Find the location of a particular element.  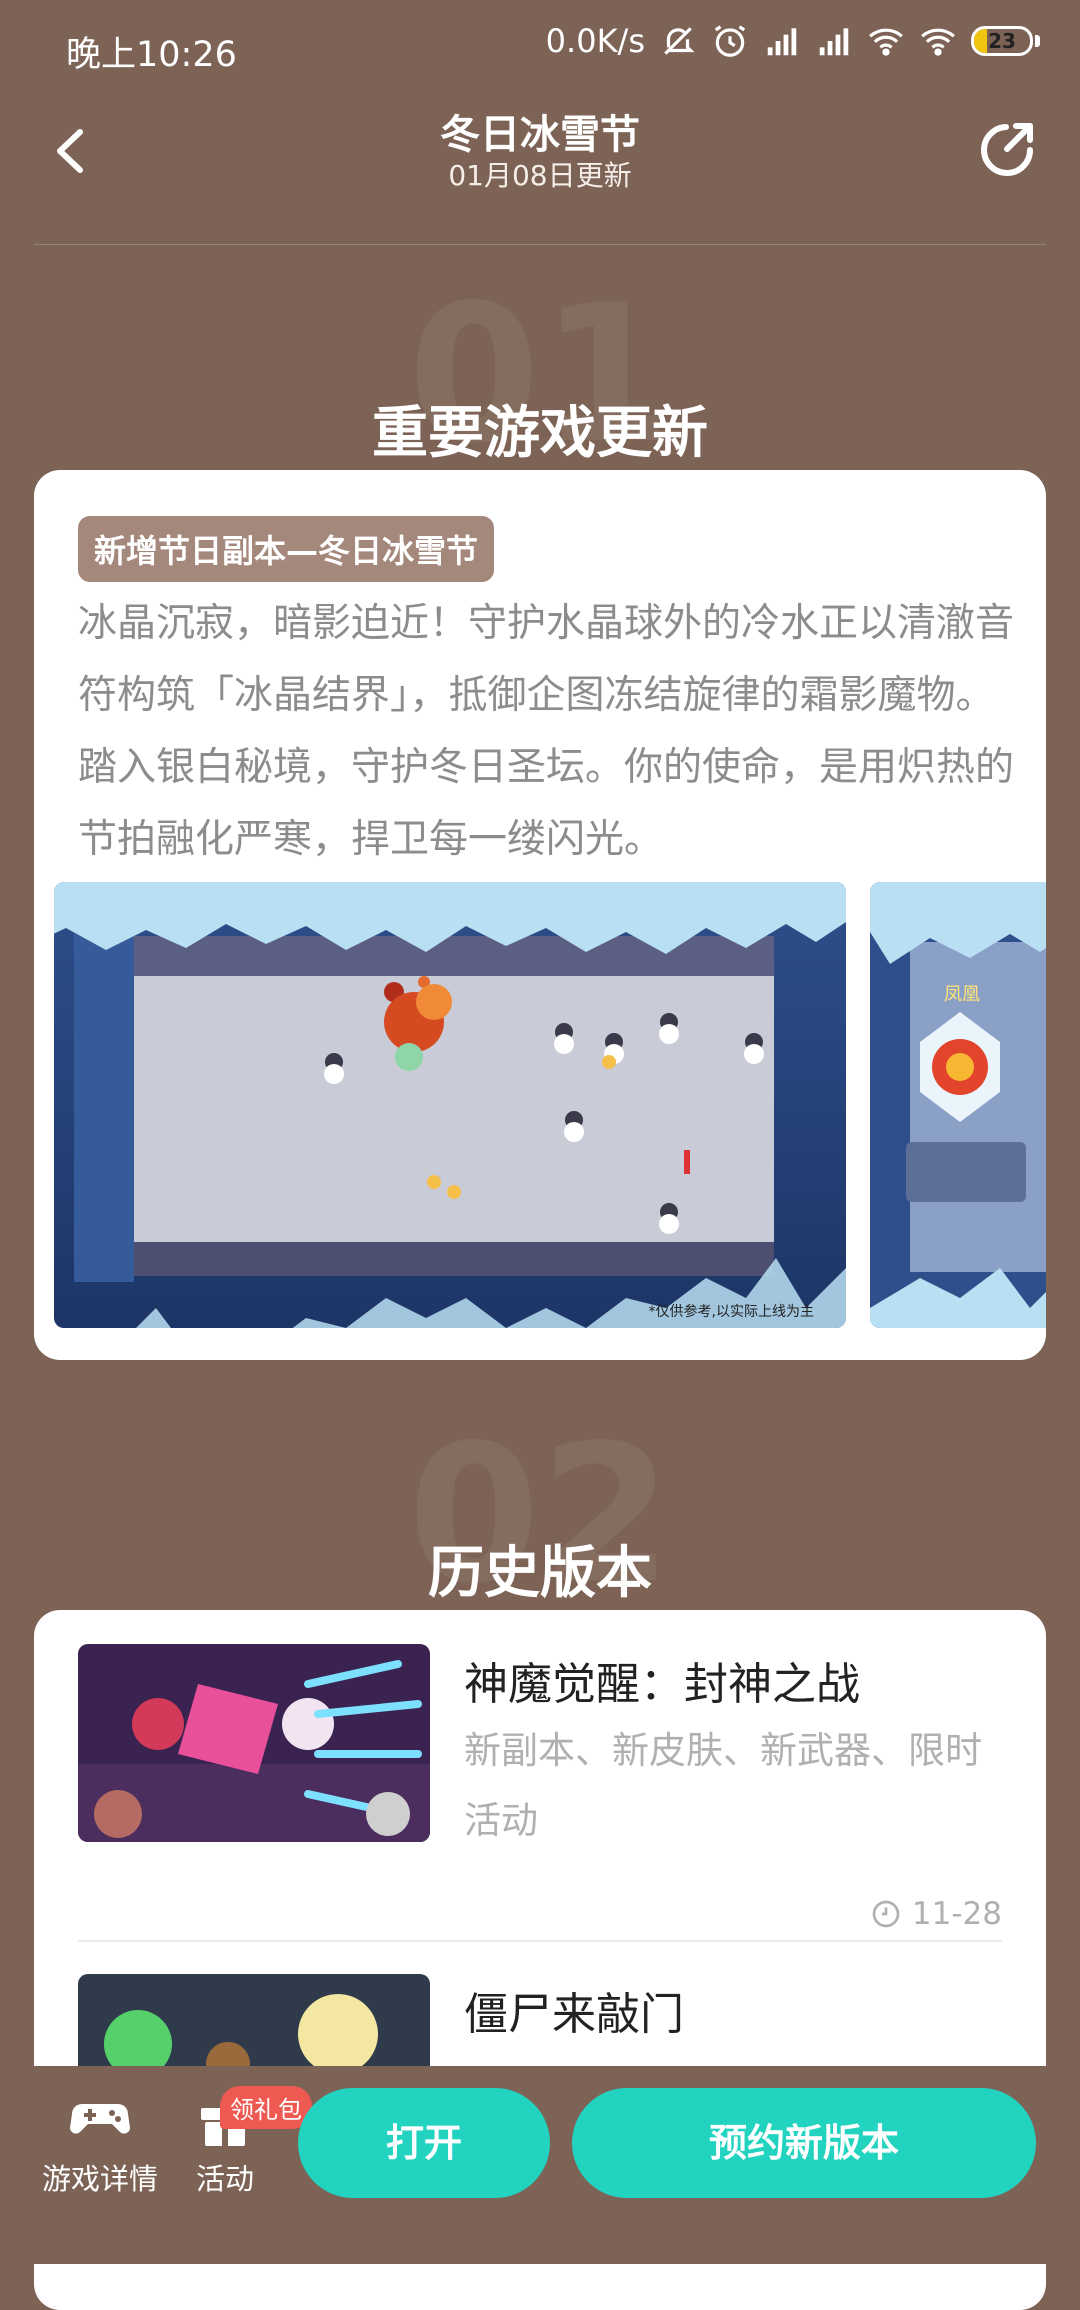

wifi-calling-icon is located at coordinates (886, 42).